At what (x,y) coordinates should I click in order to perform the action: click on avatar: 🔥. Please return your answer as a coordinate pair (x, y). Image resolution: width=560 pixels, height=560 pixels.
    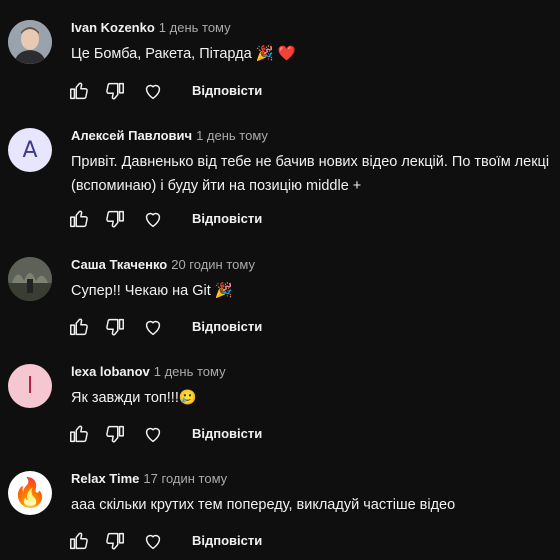
    Looking at the image, I should click on (30, 493).